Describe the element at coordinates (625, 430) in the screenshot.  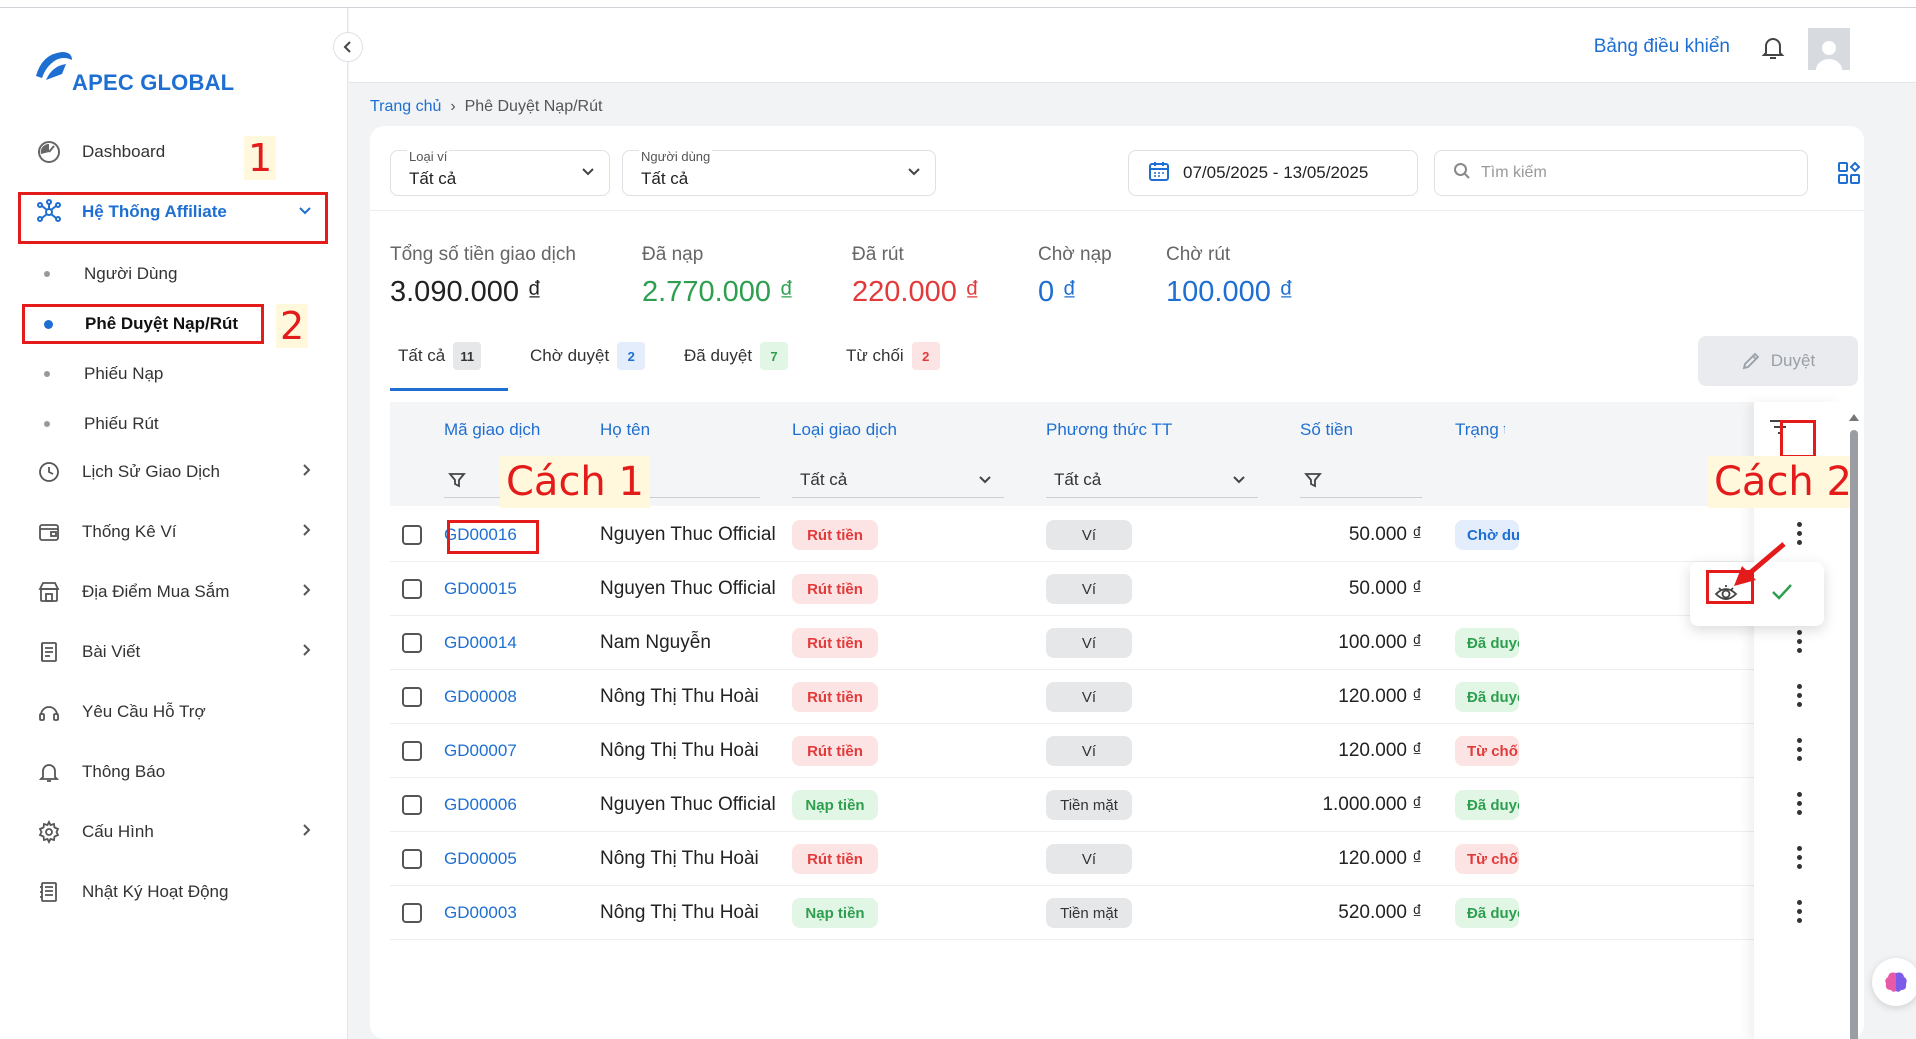
I see `column-header-name: Họ tên` at that location.